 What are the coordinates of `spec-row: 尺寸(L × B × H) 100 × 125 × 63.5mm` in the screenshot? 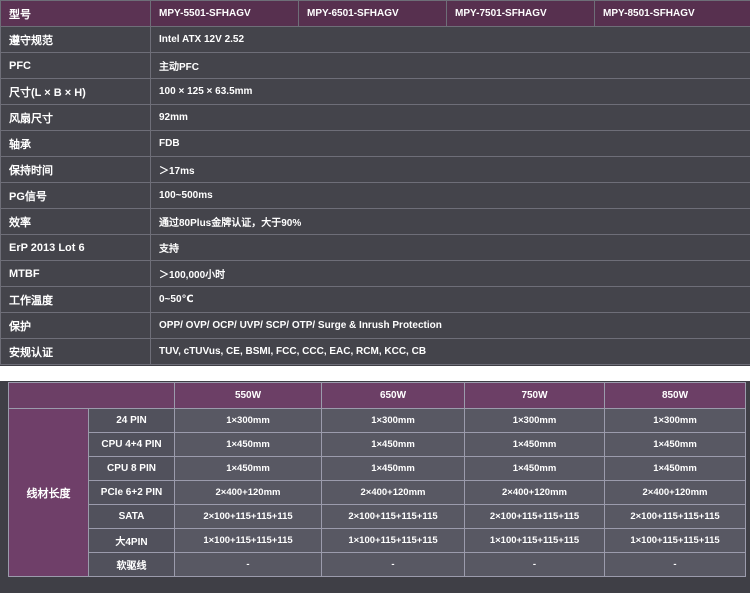 It's located at (375, 91).